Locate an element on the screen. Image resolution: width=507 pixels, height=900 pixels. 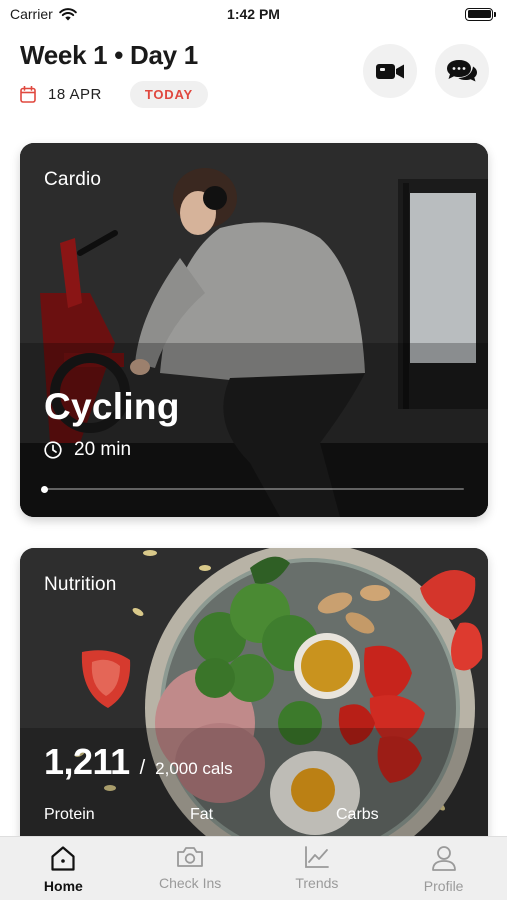
person-icon is located at coordinates (443, 858).